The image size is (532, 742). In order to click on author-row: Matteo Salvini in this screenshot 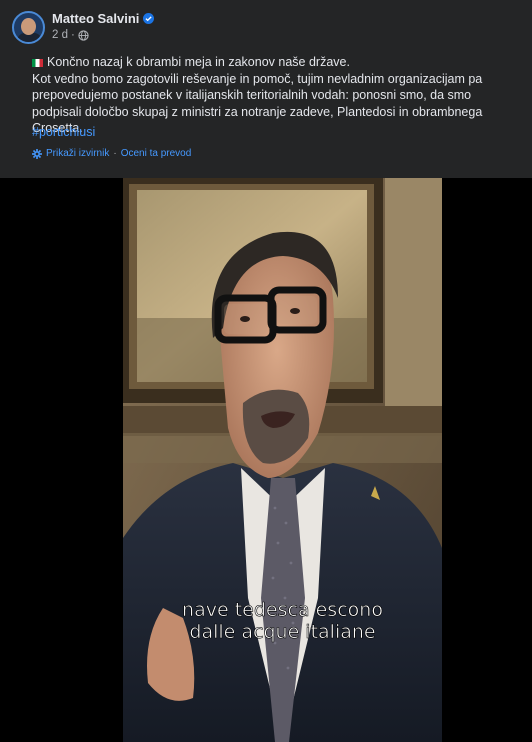, I will do `click(103, 18)`.